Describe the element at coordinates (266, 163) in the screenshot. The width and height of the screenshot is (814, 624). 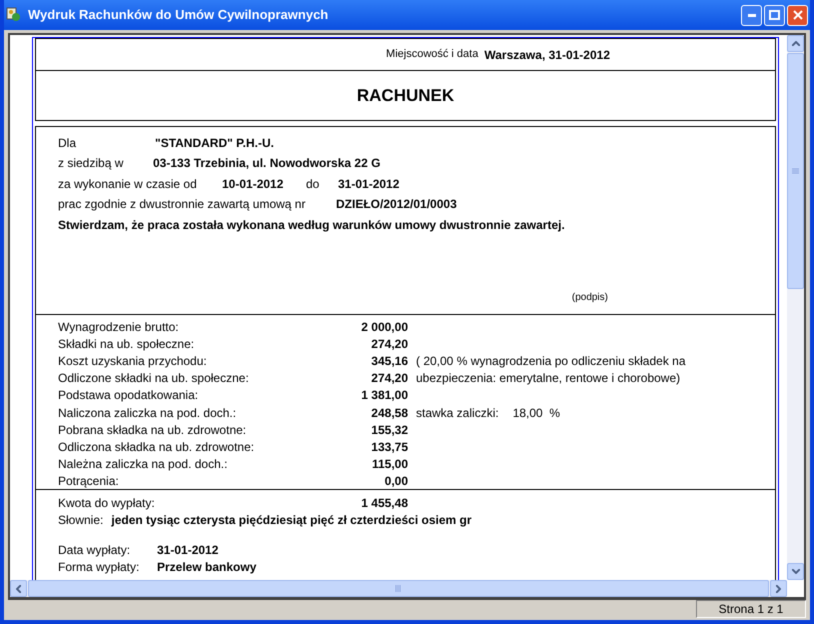
I see `field-value: 03-133 Trzebinia, ul. Nowodworska 22 G` at that location.